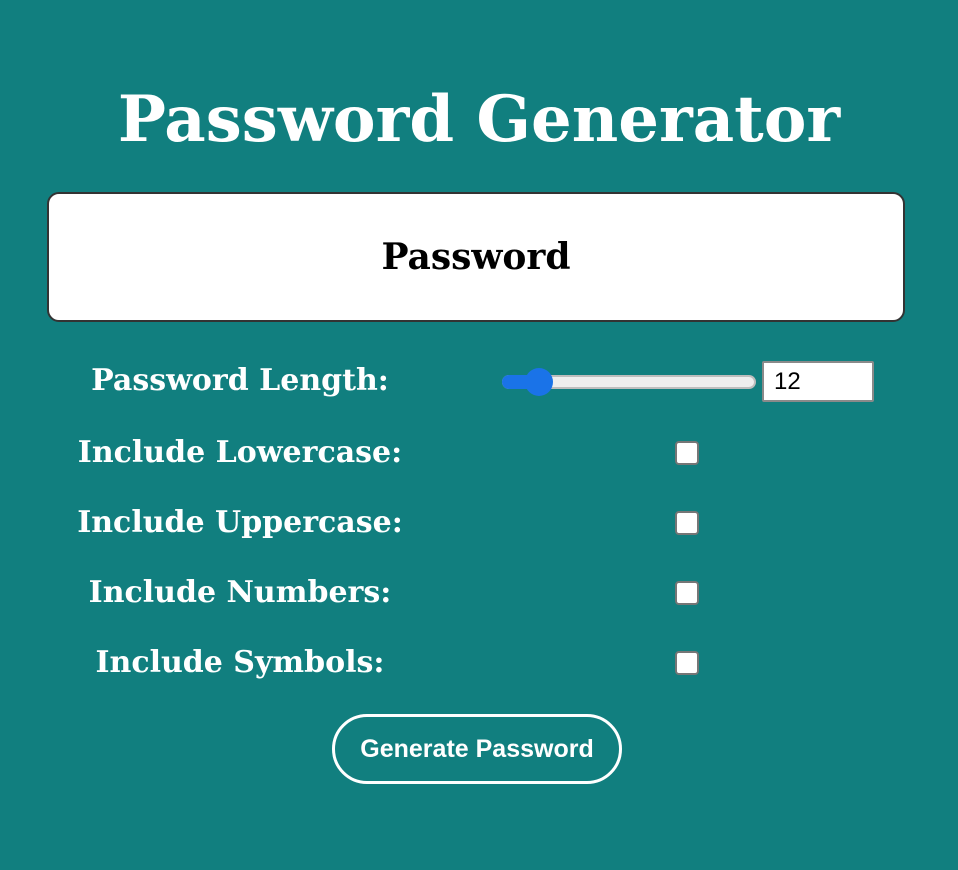  I want to click on include-uppercase-row: Include Uppercase:, so click(479, 523).